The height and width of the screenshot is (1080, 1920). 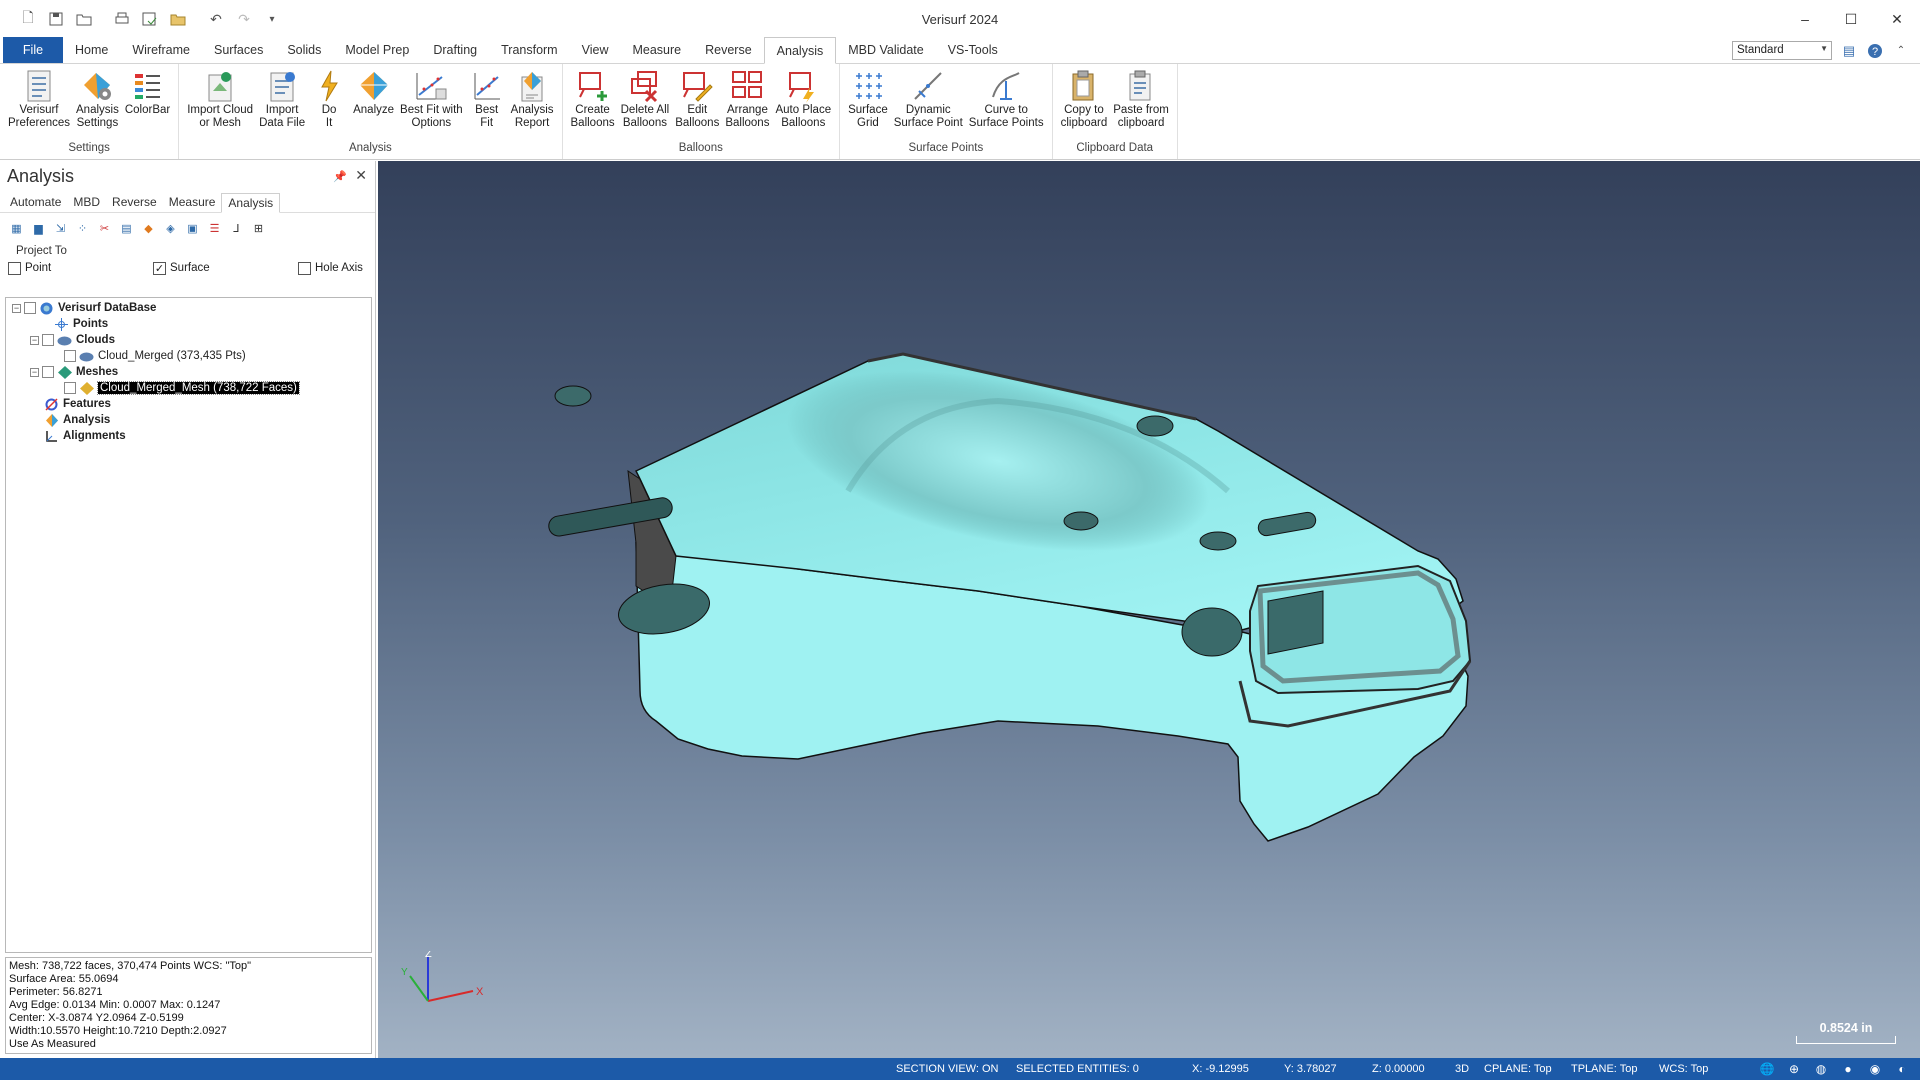 I want to click on arrange-balloons-button: Arrange Balloons, so click(x=747, y=104).